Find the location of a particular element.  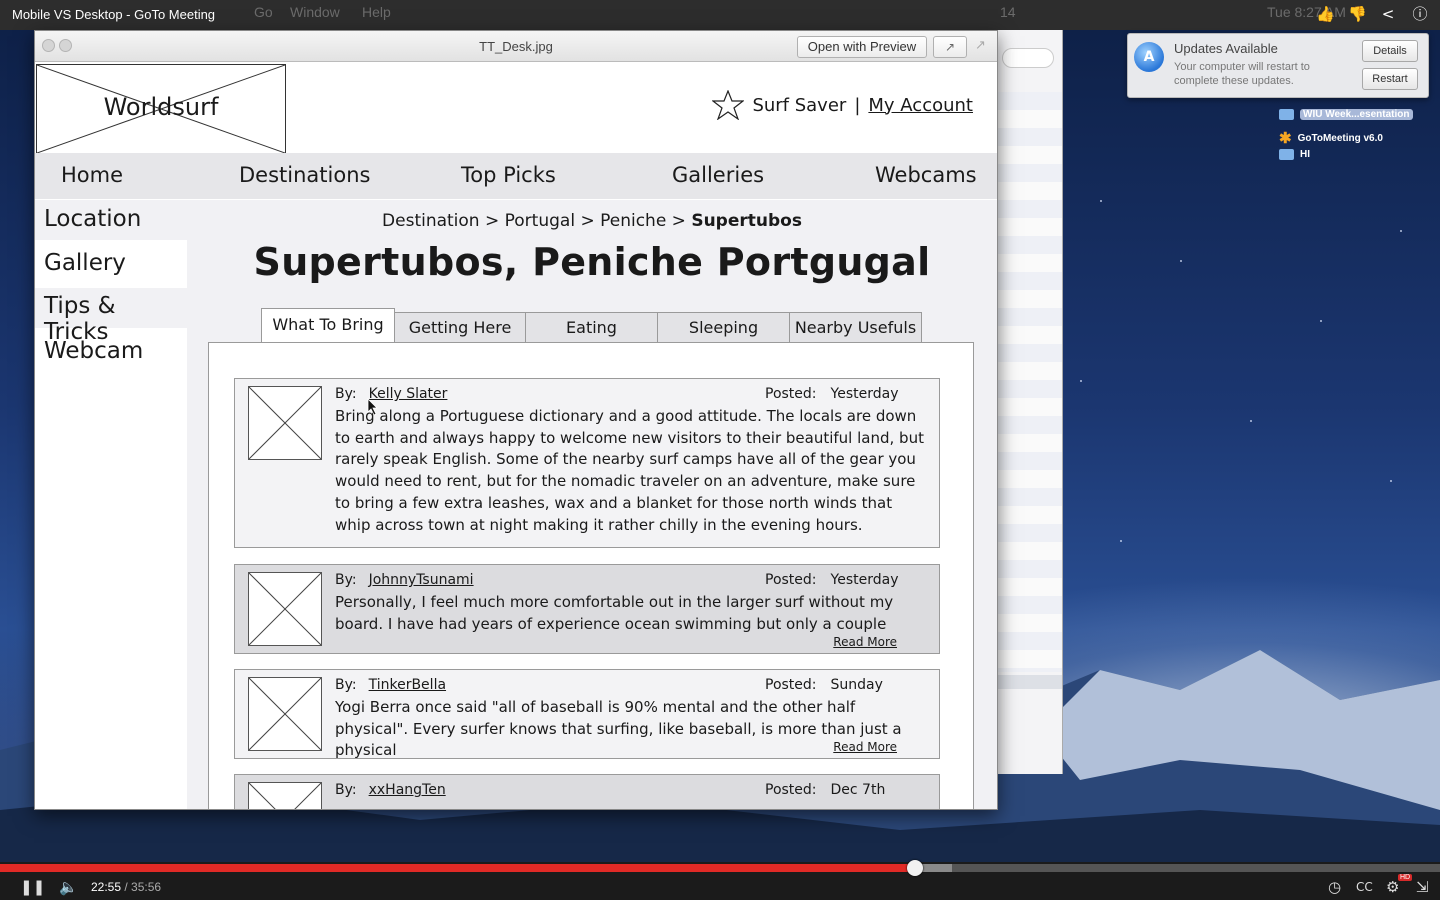

menu-window: Window is located at coordinates (315, 12).